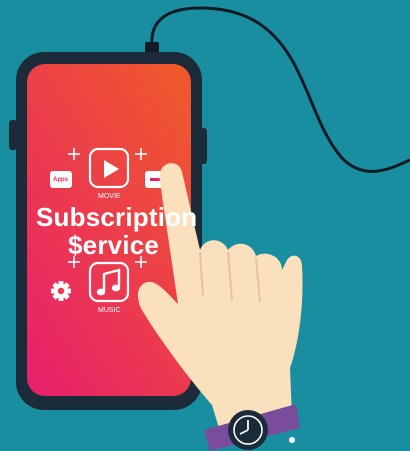 The width and height of the screenshot is (410, 451). I want to click on tile-icon-bar, so click(155, 179).